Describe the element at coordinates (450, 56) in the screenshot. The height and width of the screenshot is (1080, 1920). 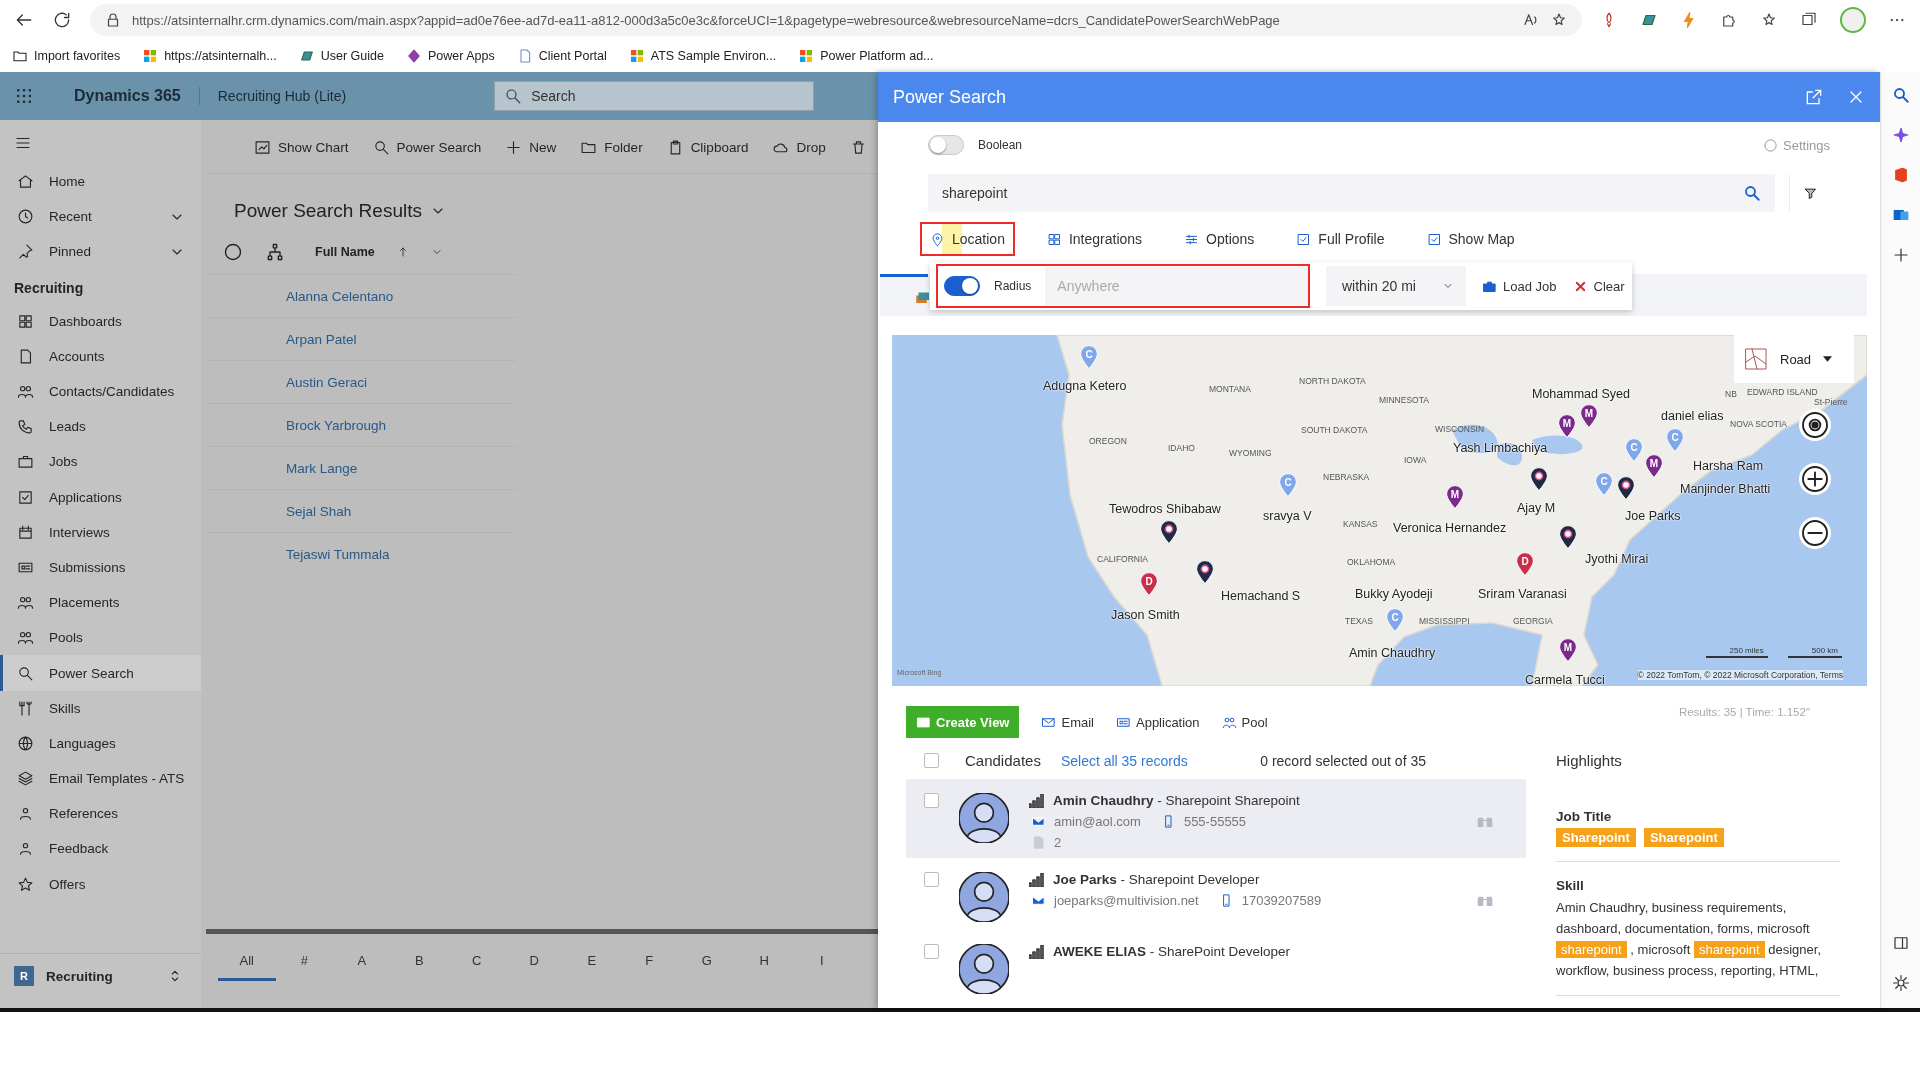
I see `bookmark: Power Apps` at that location.